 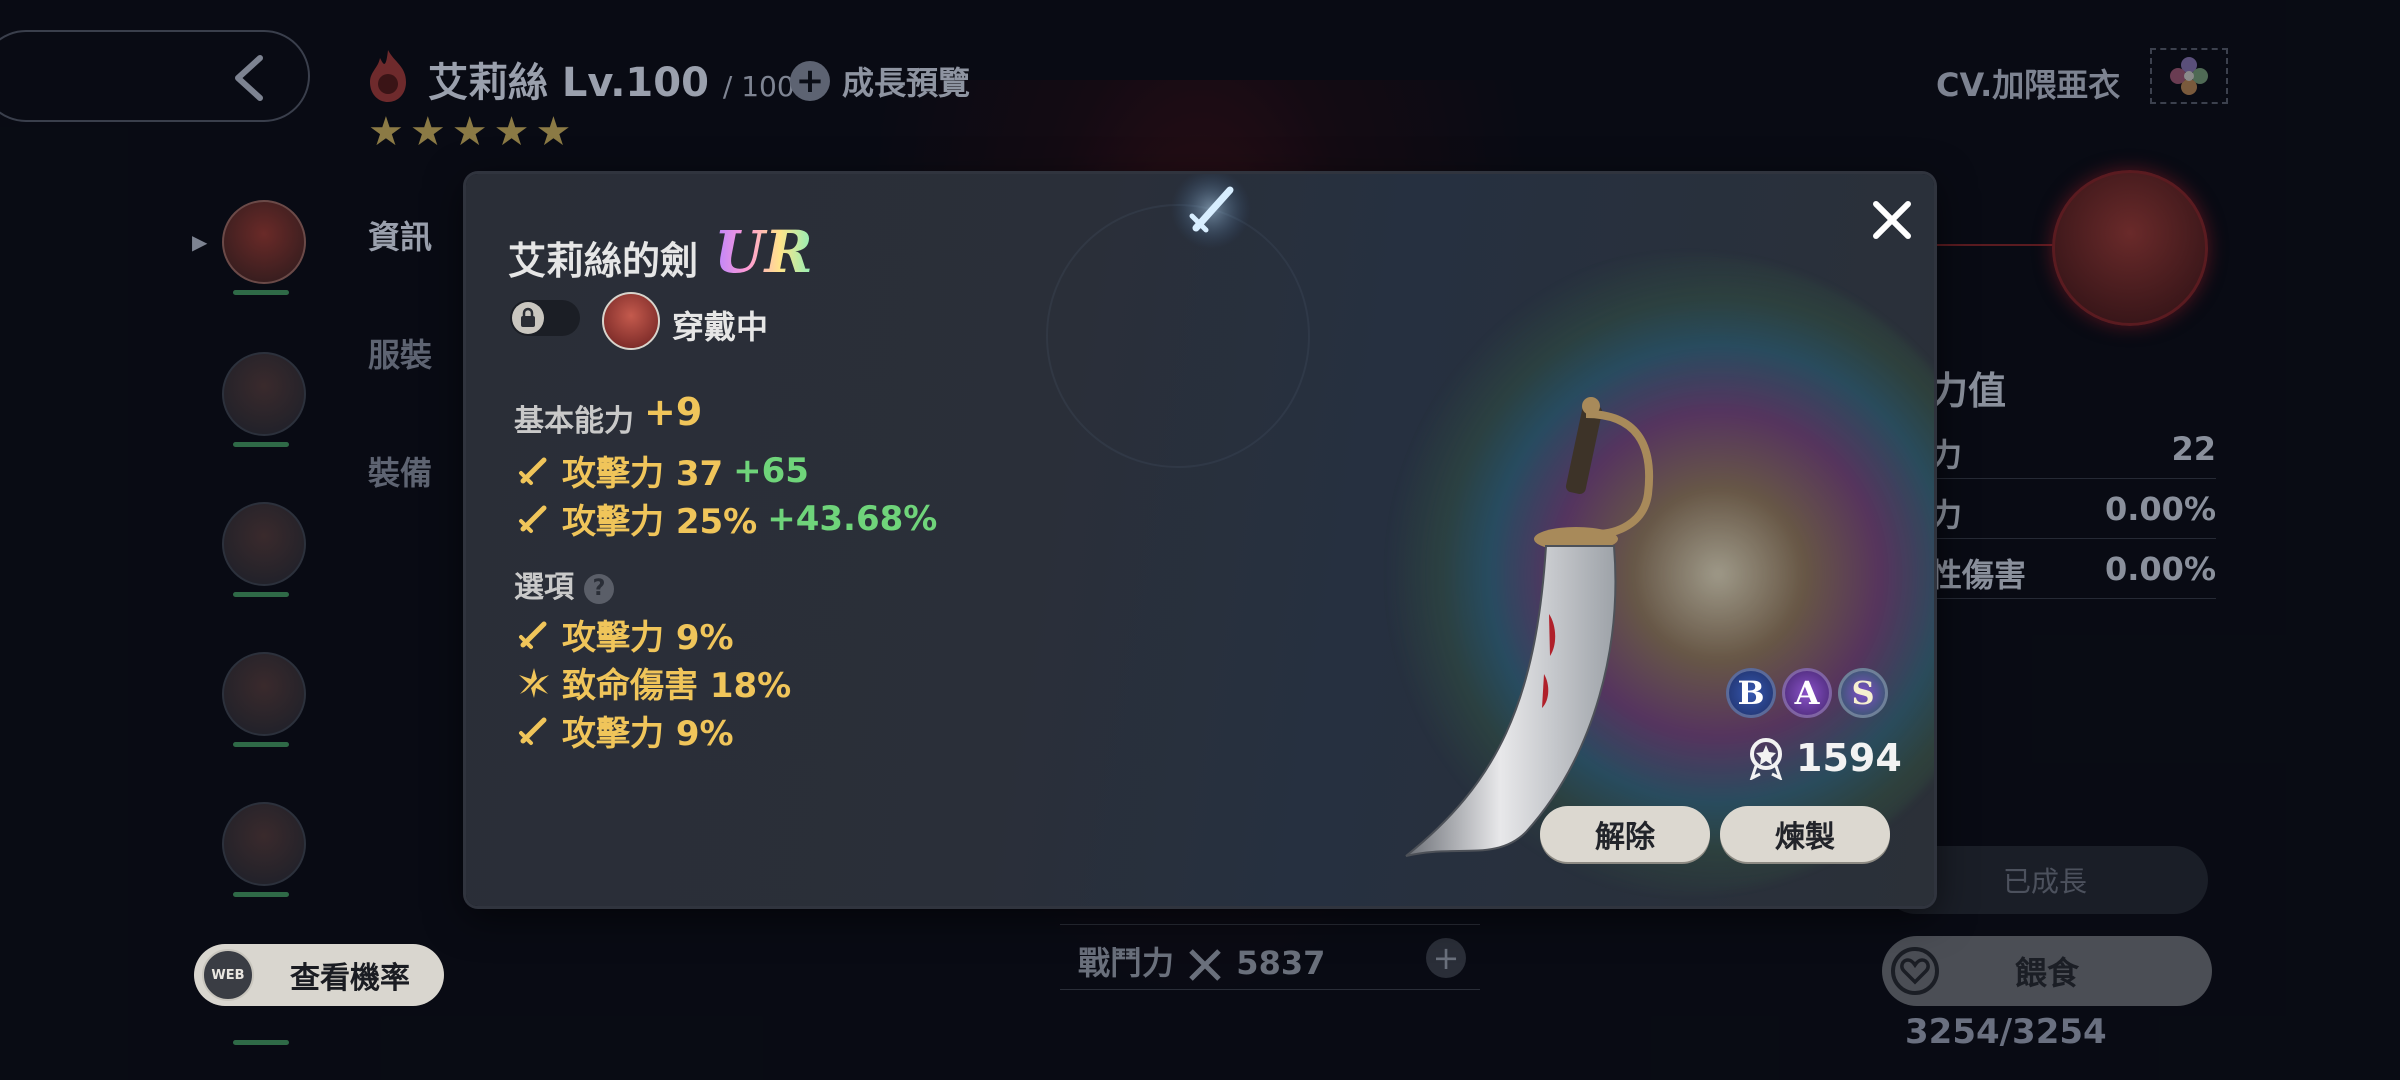 What do you see at coordinates (1992, 245) in the screenshot?
I see `portrait-connector` at bounding box center [1992, 245].